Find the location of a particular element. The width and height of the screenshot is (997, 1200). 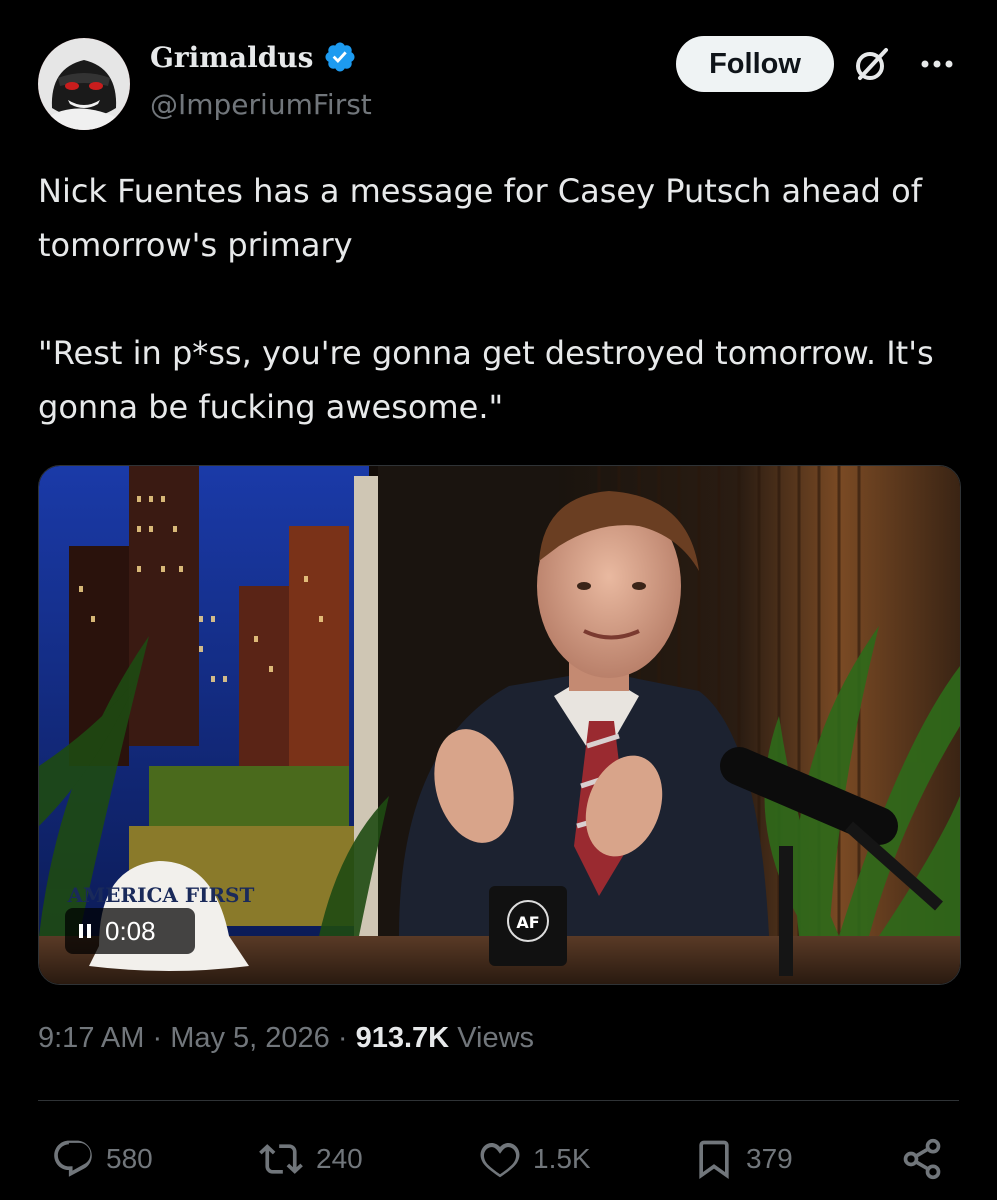

bookmark-button: 379 is located at coordinates (742, 1159).